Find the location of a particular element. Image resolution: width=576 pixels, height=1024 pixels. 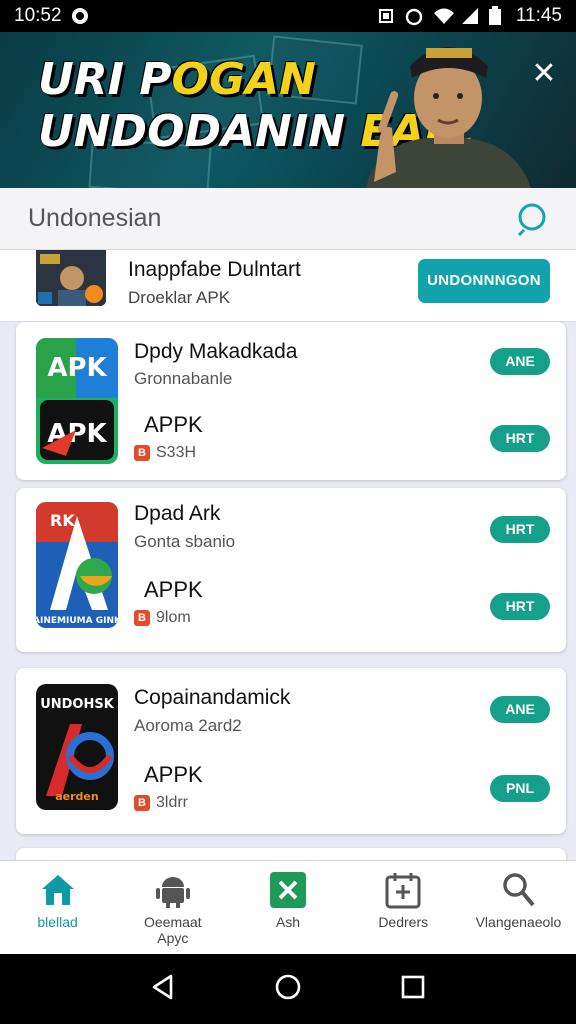

wifi-icon is located at coordinates (443, 16).